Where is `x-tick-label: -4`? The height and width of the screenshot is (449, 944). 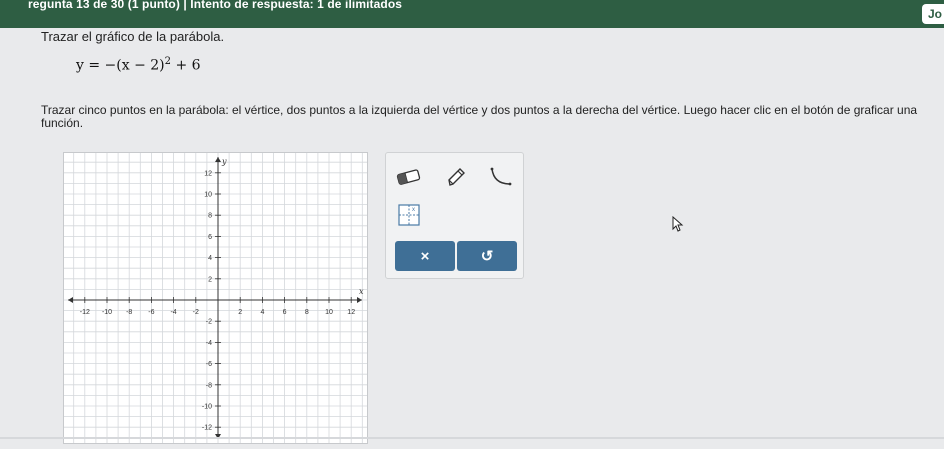 x-tick-label: -4 is located at coordinates (173, 312).